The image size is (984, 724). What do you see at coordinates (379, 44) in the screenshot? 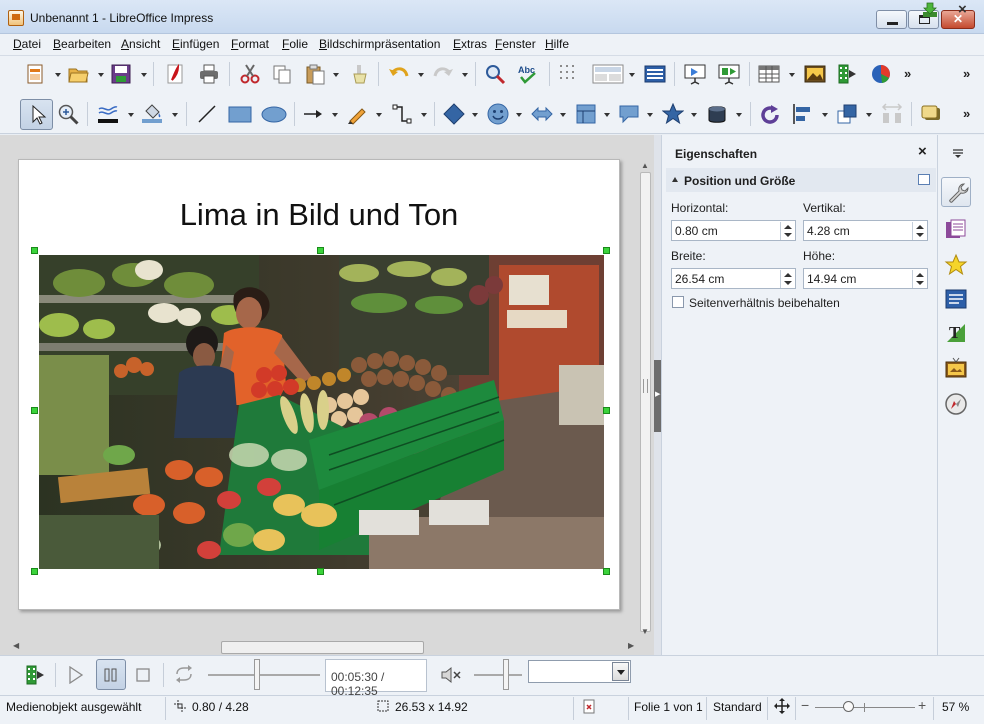
I see `menu-bildschirmpraesentation: Bildschirmpräsentation` at bounding box center [379, 44].